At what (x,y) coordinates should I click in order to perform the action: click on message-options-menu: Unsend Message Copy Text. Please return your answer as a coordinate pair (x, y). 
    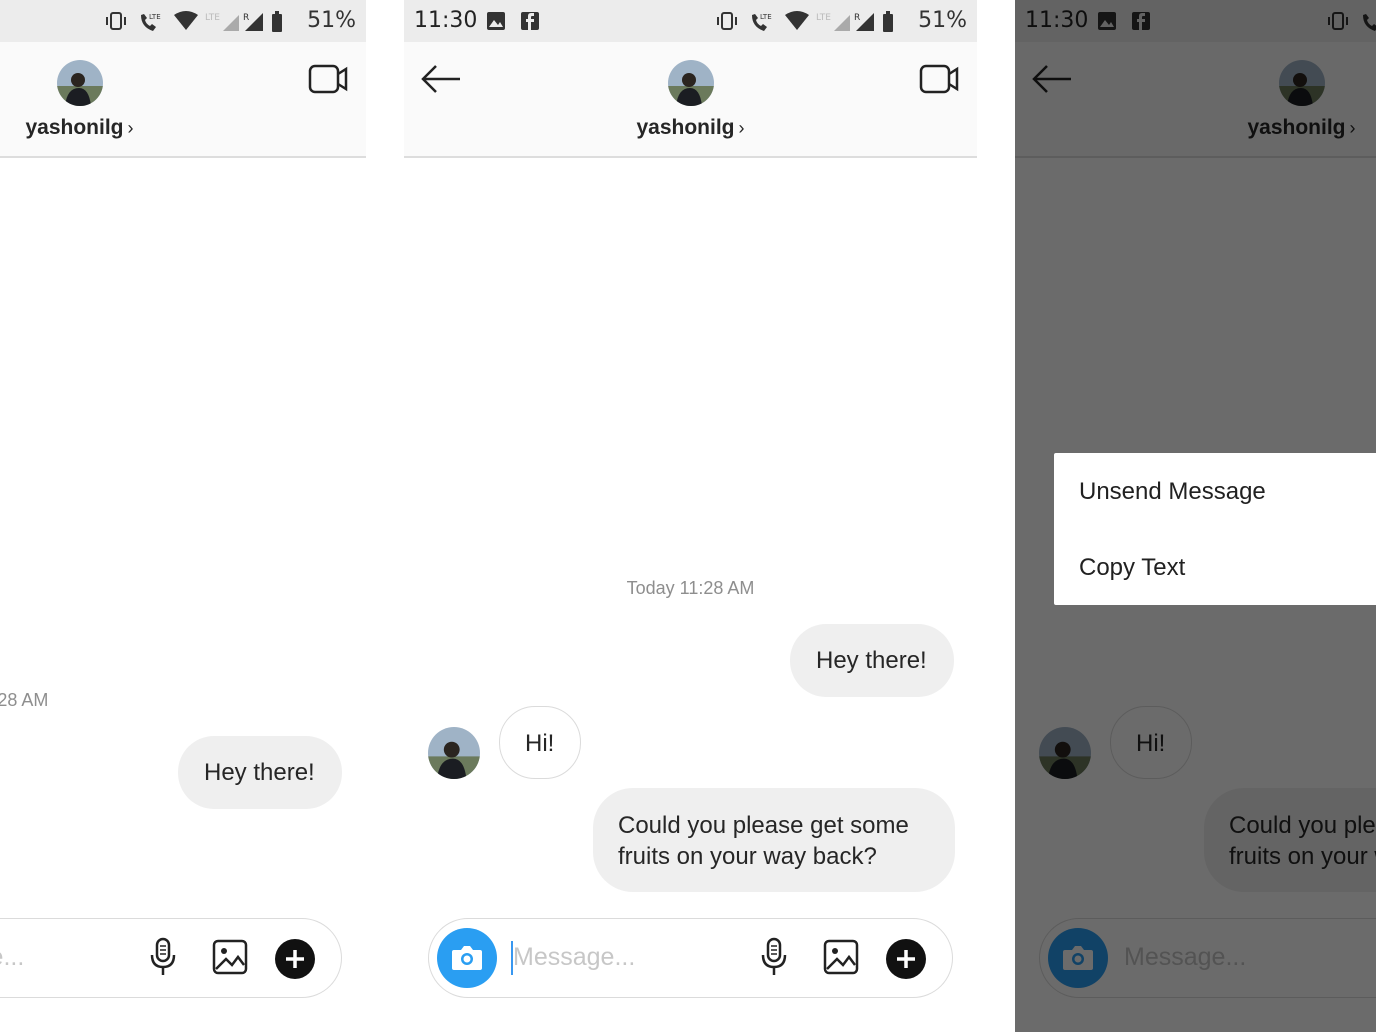
    Looking at the image, I should click on (1215, 529).